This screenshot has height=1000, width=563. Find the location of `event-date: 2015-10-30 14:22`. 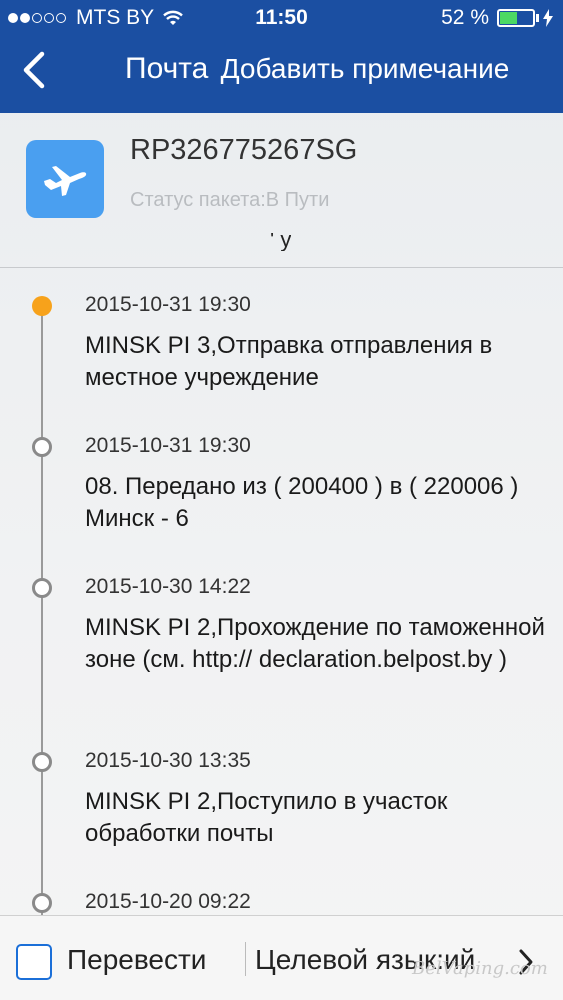

event-date: 2015-10-30 14:22 is located at coordinates (168, 586).